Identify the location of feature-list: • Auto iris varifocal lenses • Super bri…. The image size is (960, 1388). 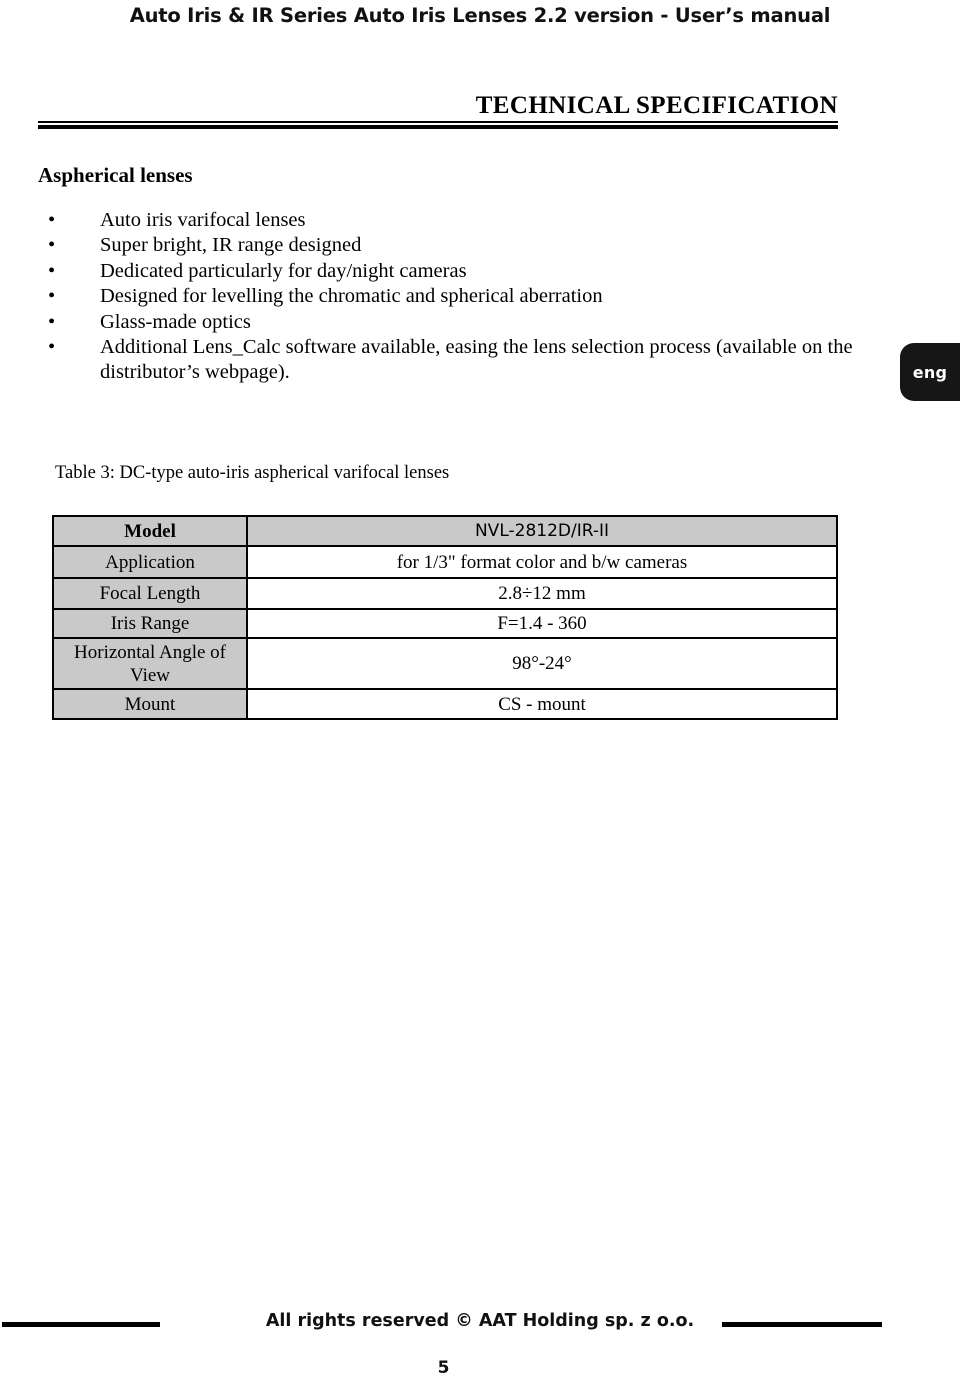
(453, 297).